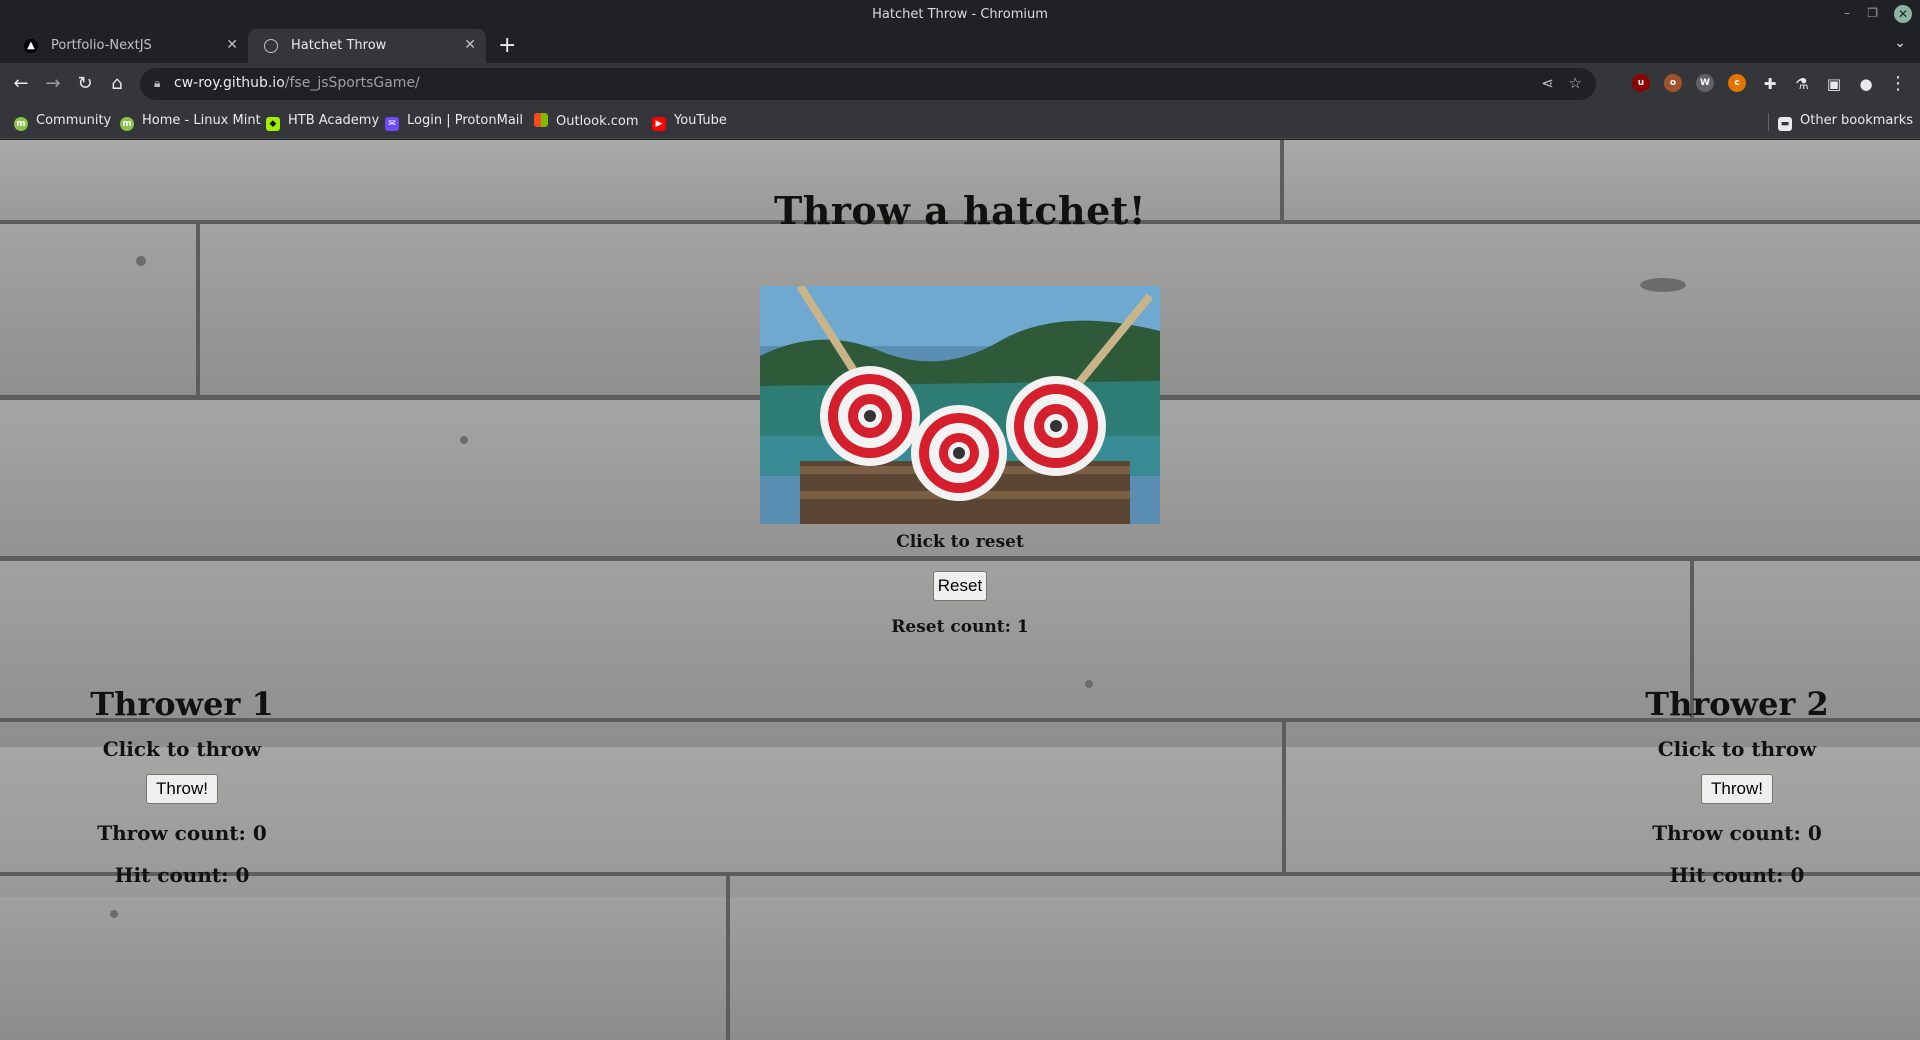 The image size is (1920, 1040). I want to click on thrower-1-caption: Click to throw, so click(182, 749).